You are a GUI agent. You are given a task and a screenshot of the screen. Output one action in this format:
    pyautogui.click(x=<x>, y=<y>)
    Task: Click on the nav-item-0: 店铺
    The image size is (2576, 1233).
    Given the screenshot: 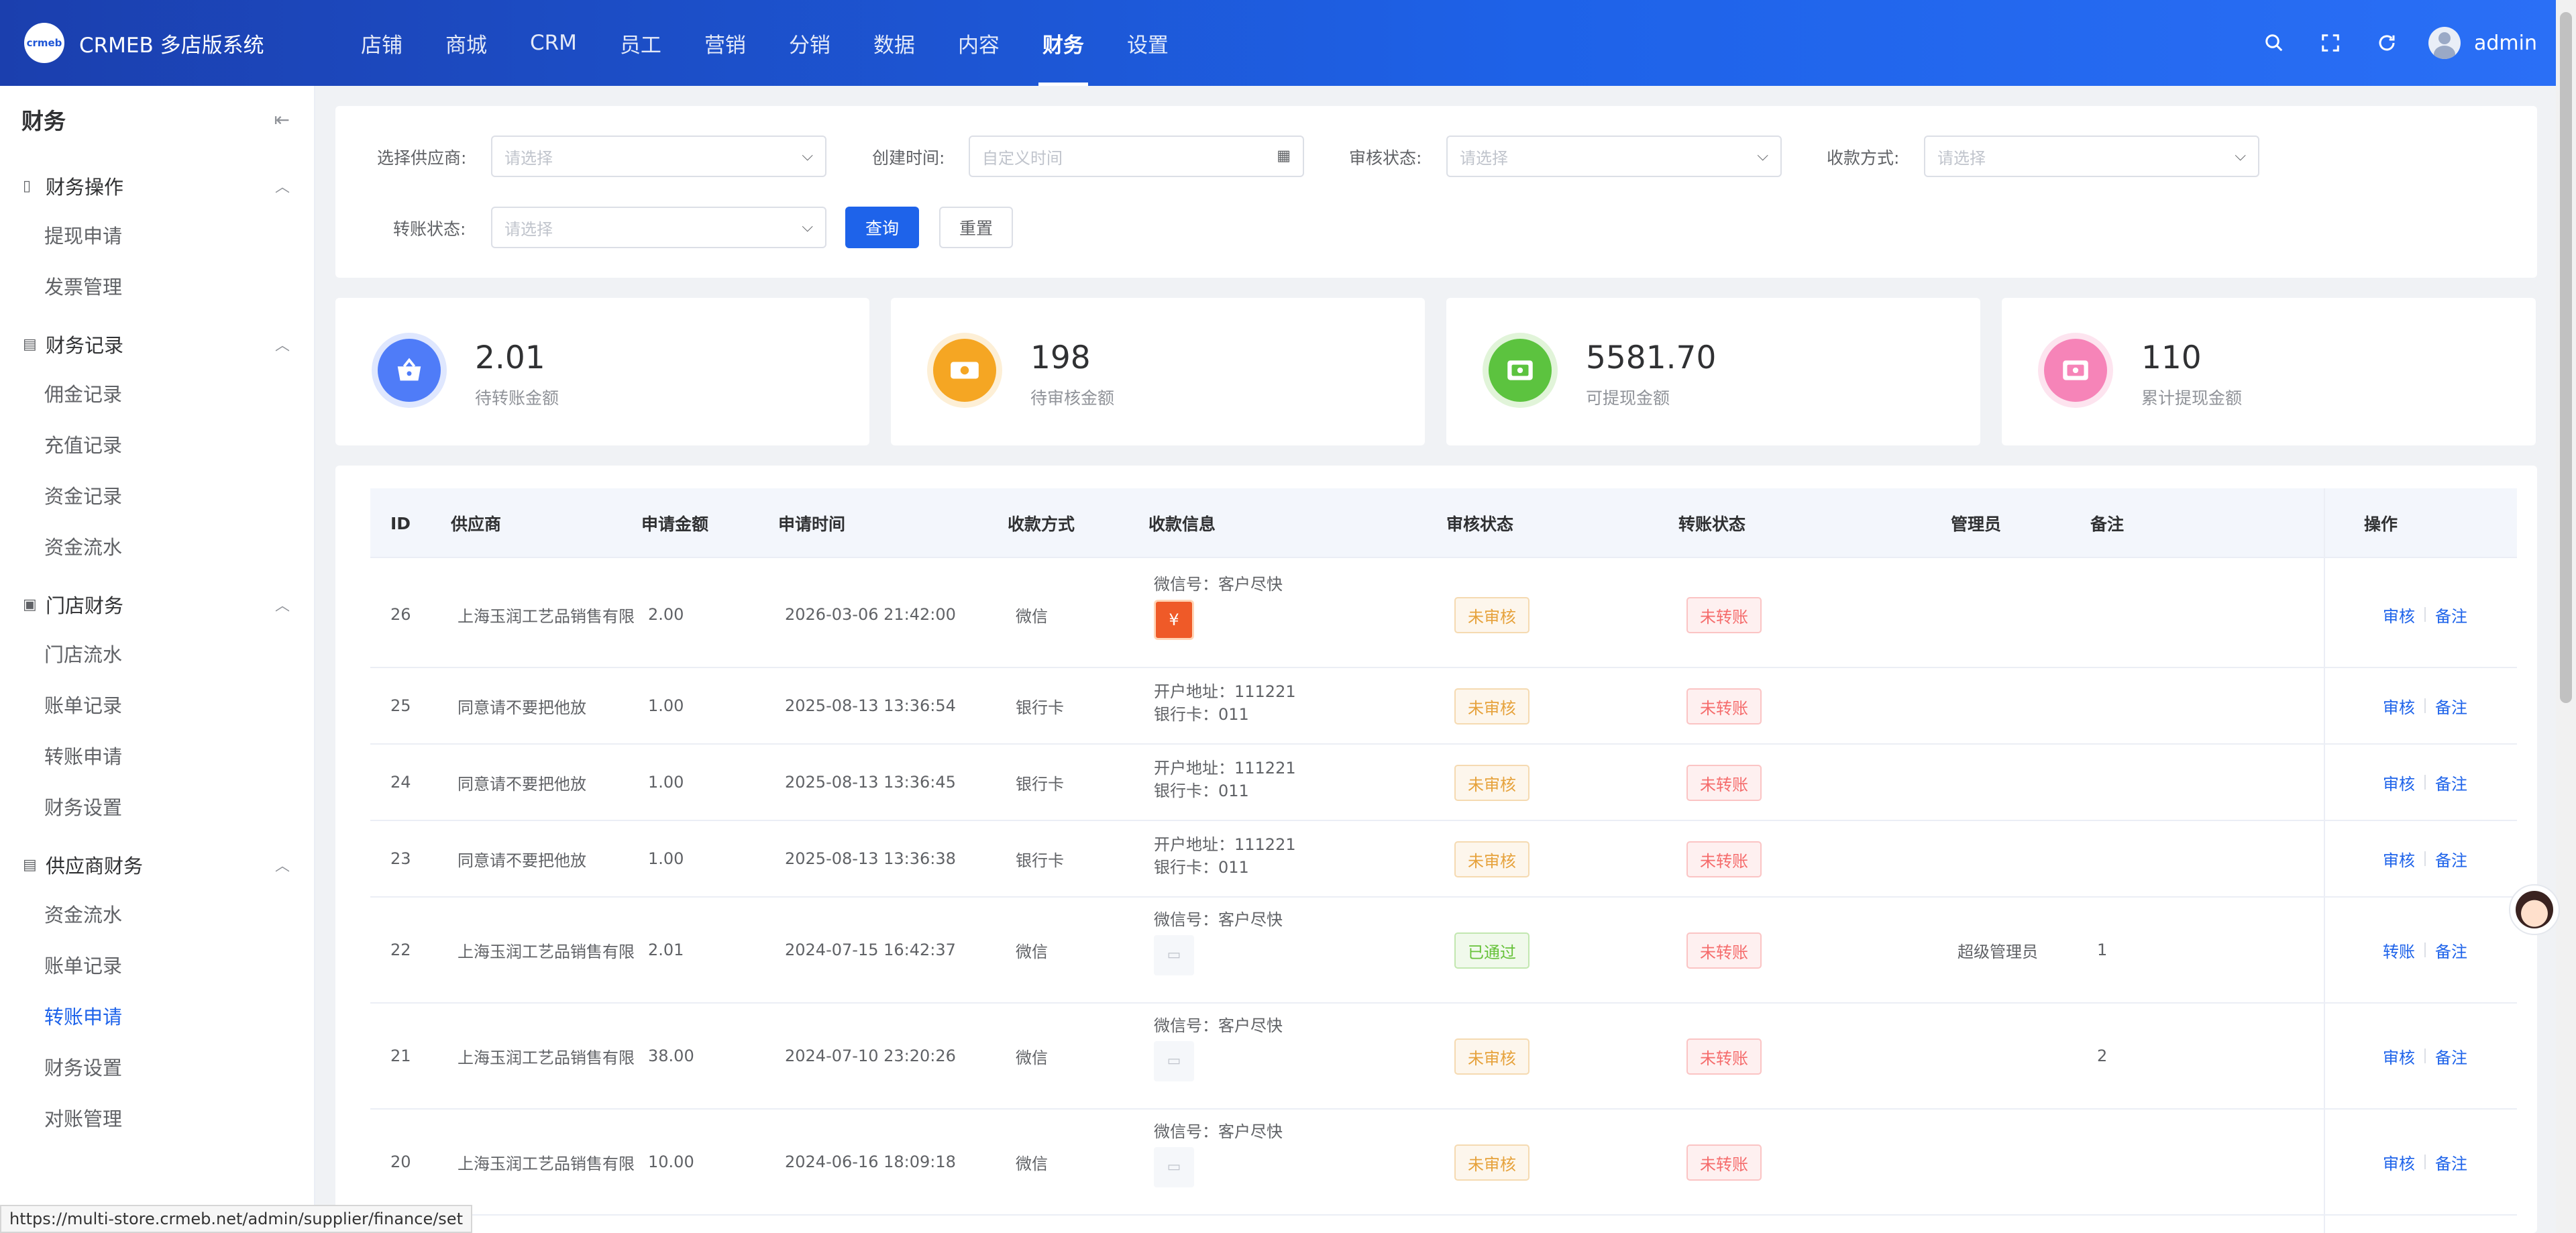 What is the action you would take?
    pyautogui.click(x=381, y=43)
    